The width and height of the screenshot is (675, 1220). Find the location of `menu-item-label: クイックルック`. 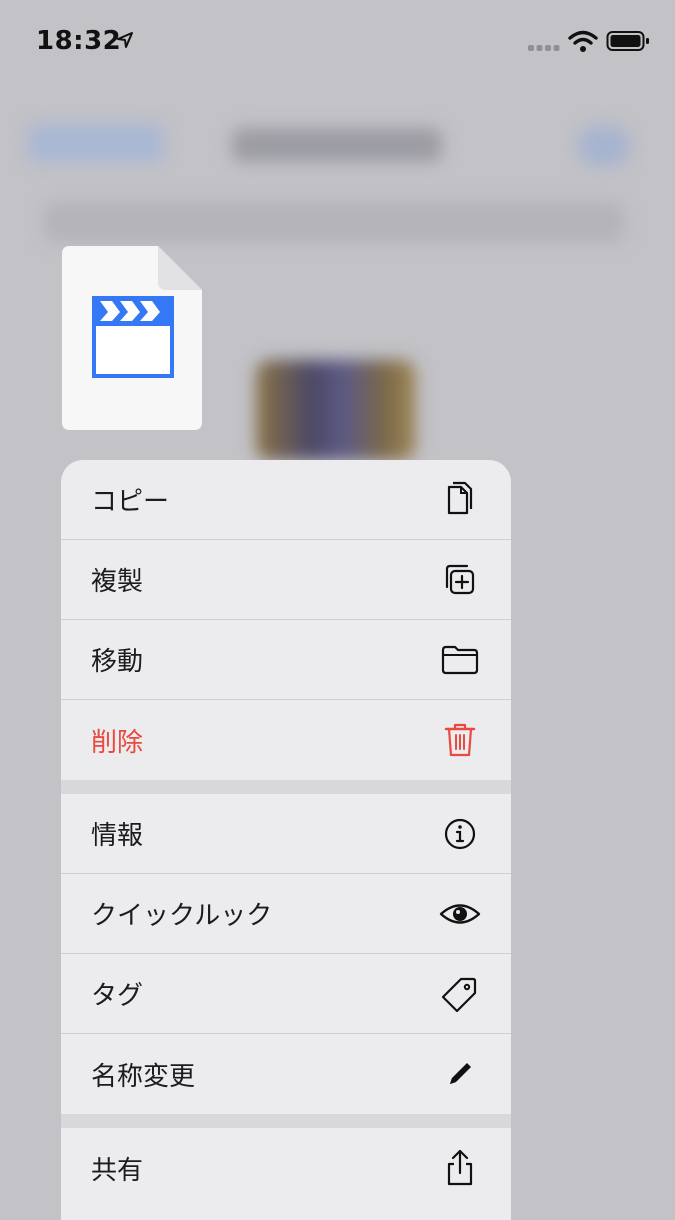

menu-item-label: クイックルック is located at coordinates (182, 916).